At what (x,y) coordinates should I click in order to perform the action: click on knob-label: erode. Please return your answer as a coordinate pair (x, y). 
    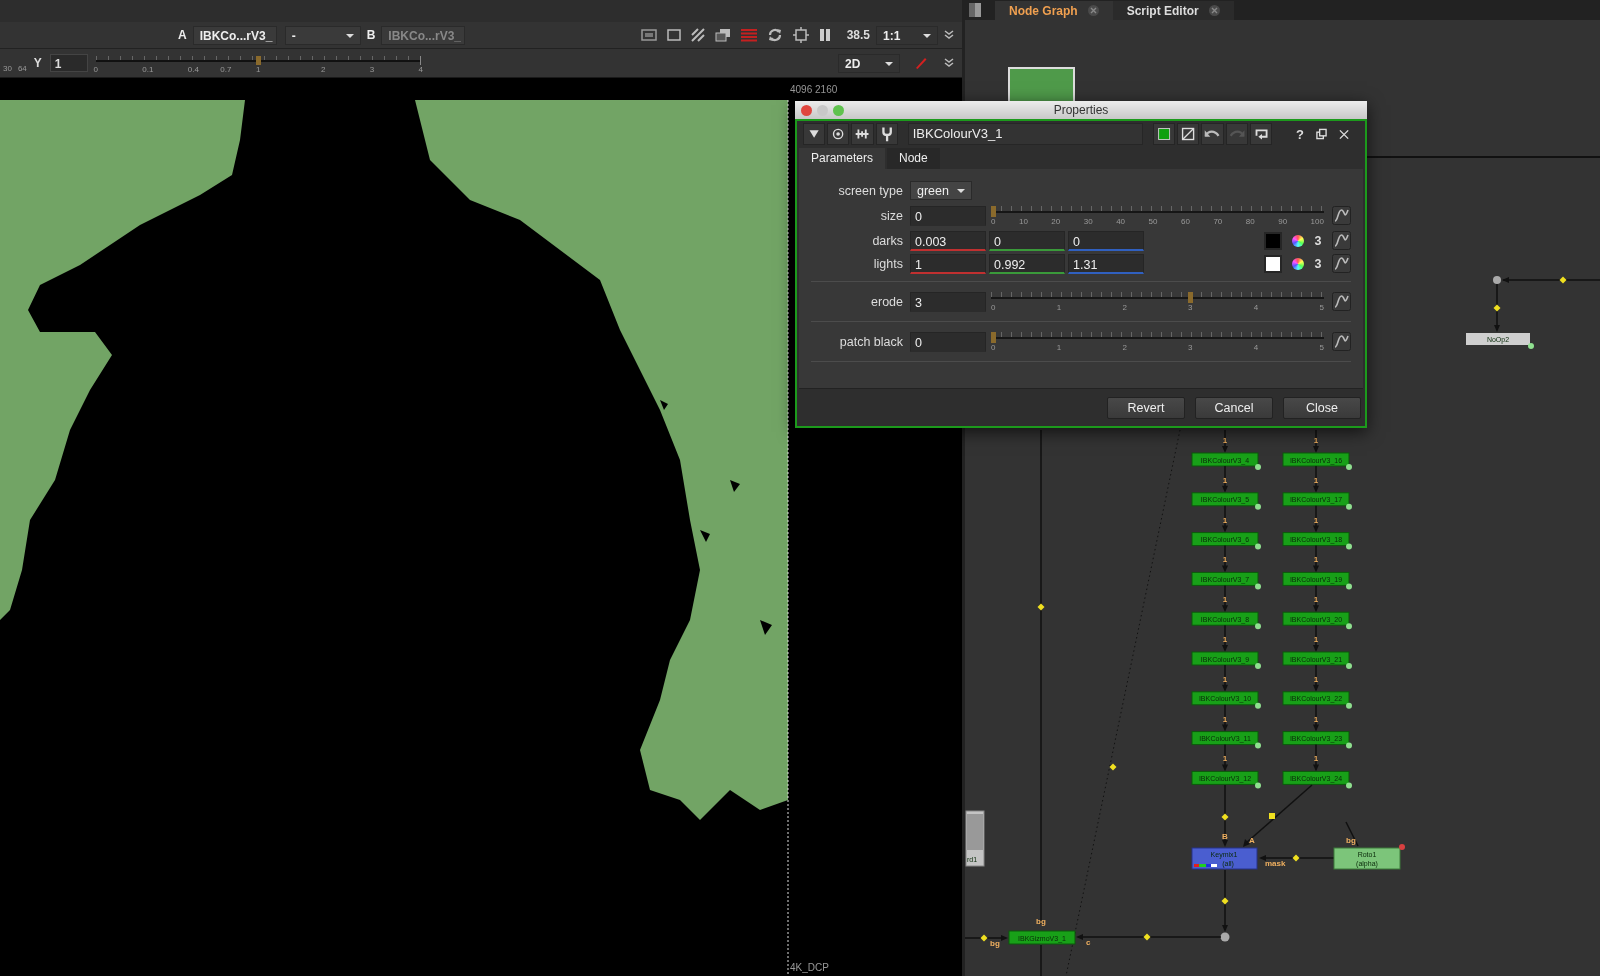
    Looking at the image, I should click on (886, 301).